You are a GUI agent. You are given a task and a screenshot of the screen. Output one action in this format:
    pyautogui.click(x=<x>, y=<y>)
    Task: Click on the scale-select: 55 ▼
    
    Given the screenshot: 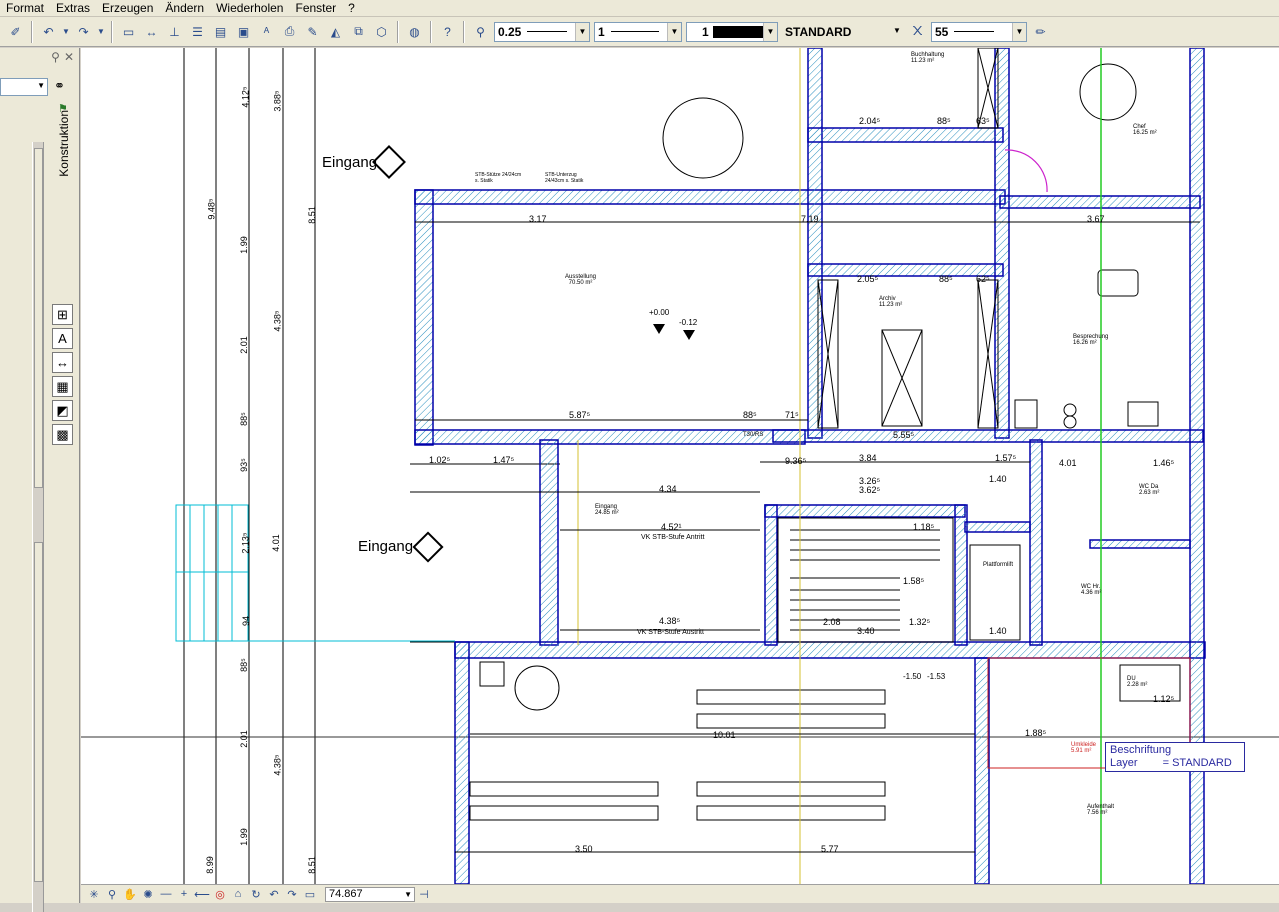 What is the action you would take?
    pyautogui.click(x=979, y=31)
    